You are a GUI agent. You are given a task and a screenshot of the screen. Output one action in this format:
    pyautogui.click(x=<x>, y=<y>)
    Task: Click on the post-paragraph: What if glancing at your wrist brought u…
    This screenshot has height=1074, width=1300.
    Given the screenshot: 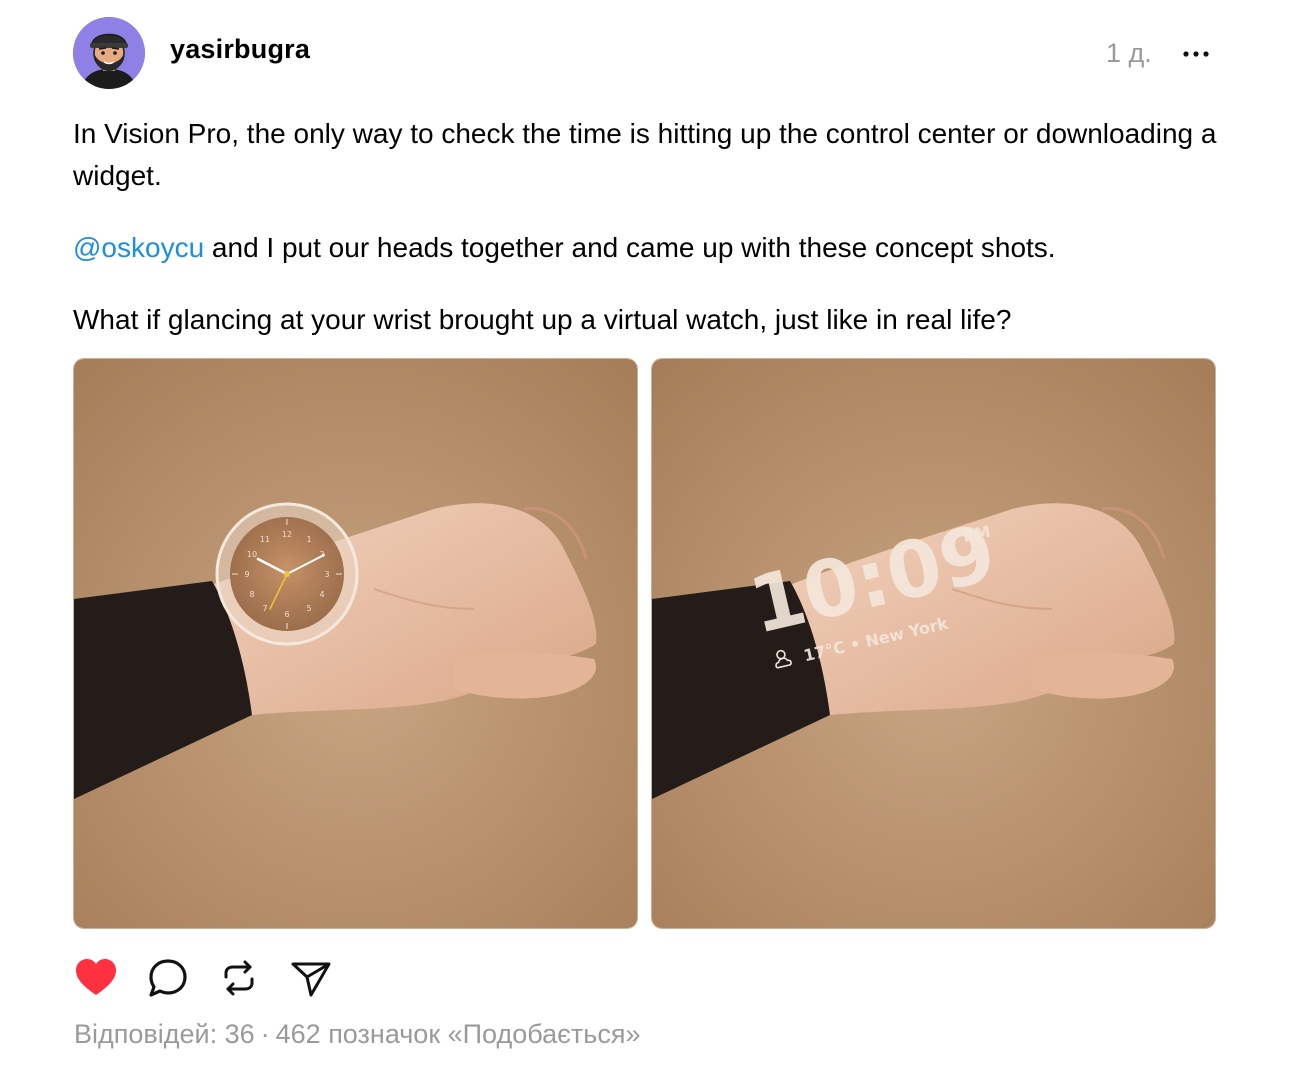 What is the action you would take?
    pyautogui.click(x=542, y=319)
    